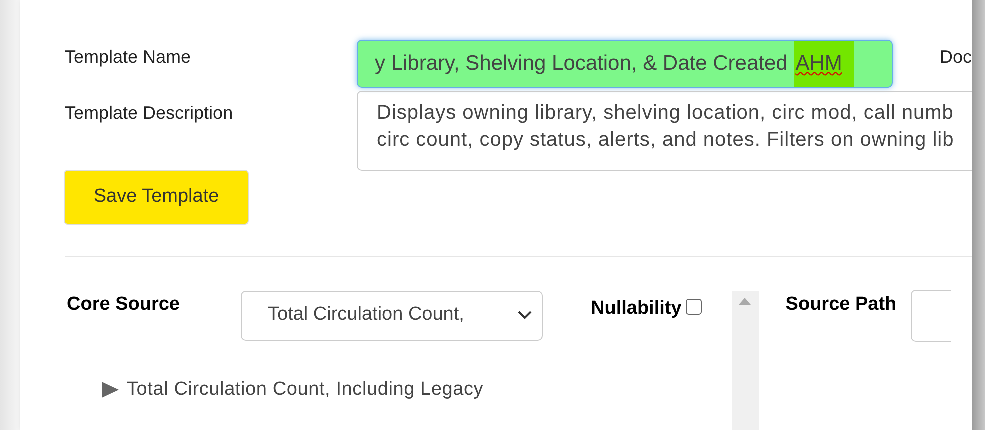 The image size is (985, 430). Describe the element at coordinates (745, 360) in the screenshot. I see `scrollbar` at that location.